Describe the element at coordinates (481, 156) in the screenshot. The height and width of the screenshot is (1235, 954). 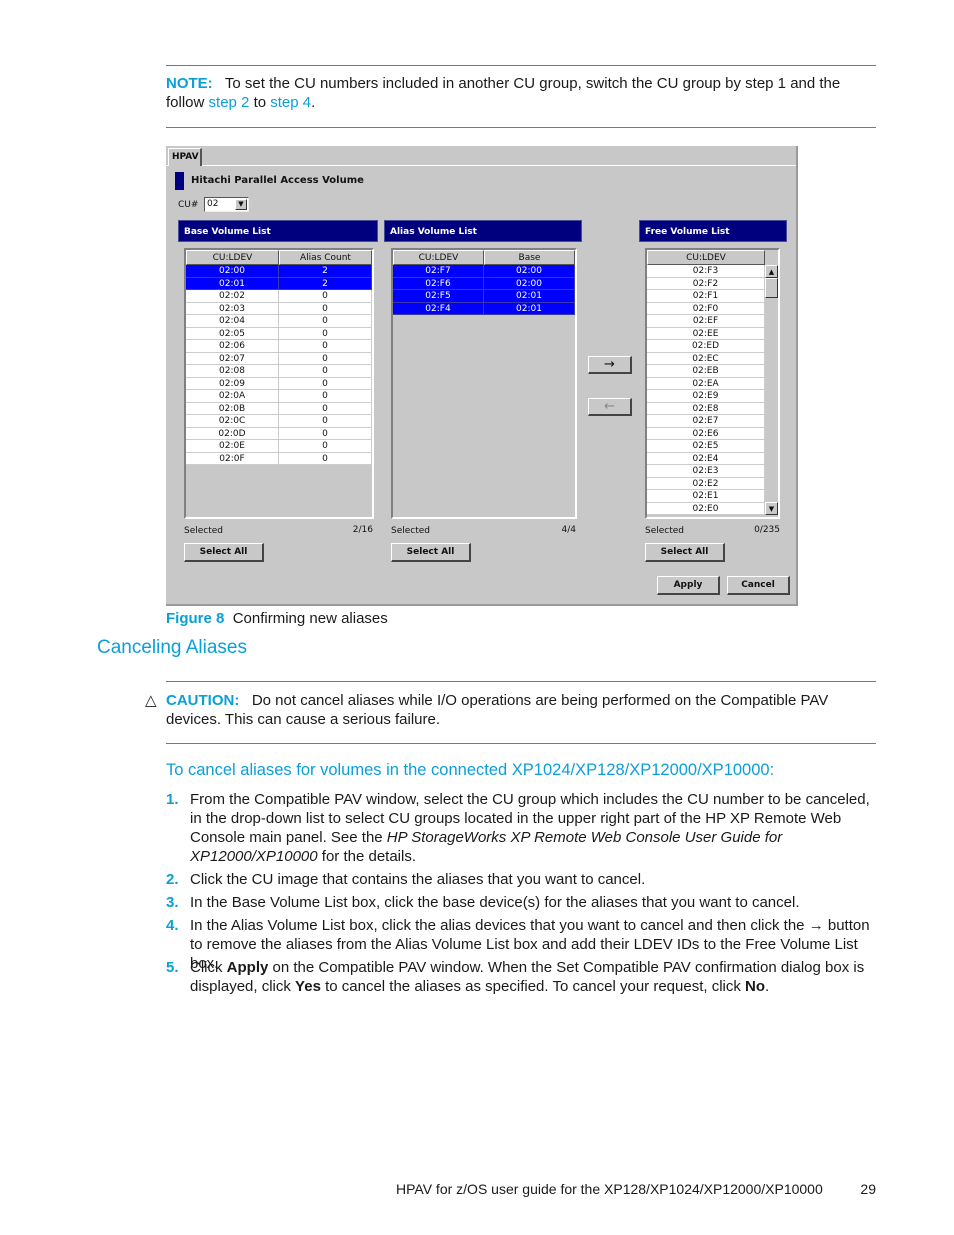
I see `tab-strip: HPAV` at that location.